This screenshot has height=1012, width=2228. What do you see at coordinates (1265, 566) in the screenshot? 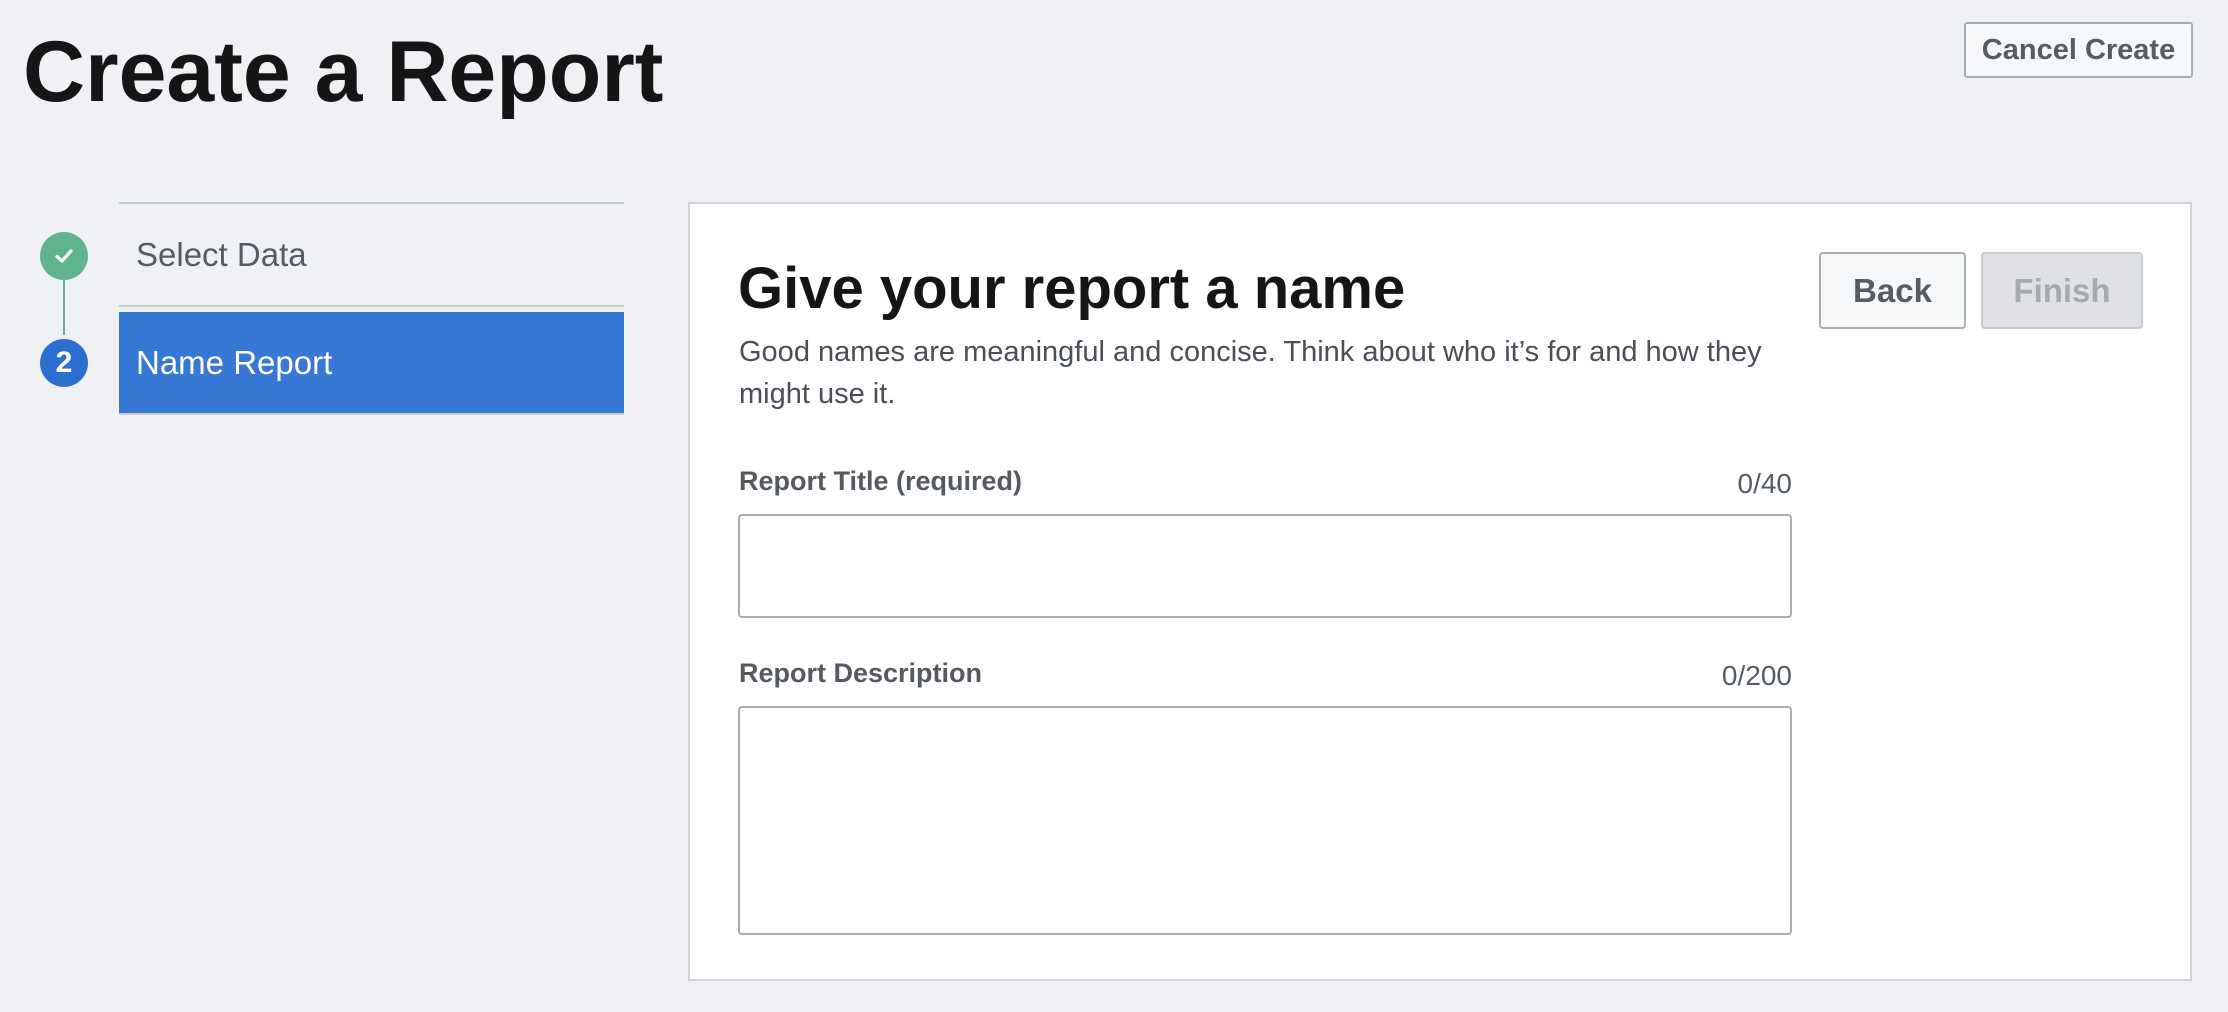
I see `report-title-input` at bounding box center [1265, 566].